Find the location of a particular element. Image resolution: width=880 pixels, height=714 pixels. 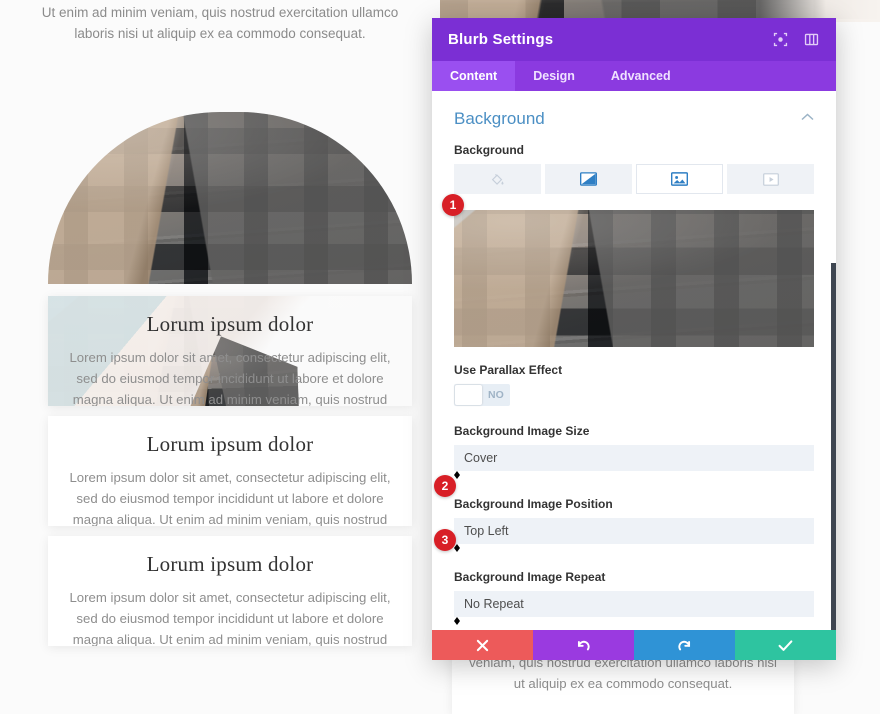

undo-button is located at coordinates (583, 645).